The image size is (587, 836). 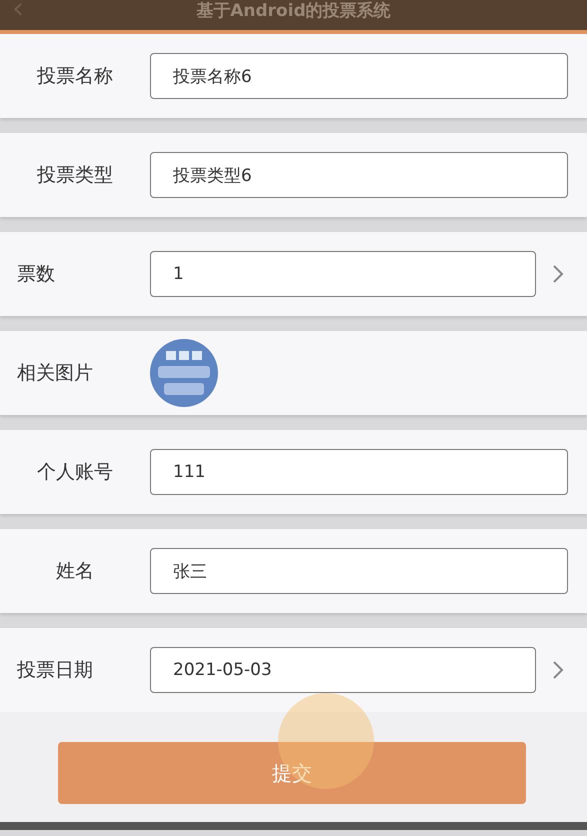 What do you see at coordinates (75, 571) in the screenshot?
I see `field-label: 姓名` at bounding box center [75, 571].